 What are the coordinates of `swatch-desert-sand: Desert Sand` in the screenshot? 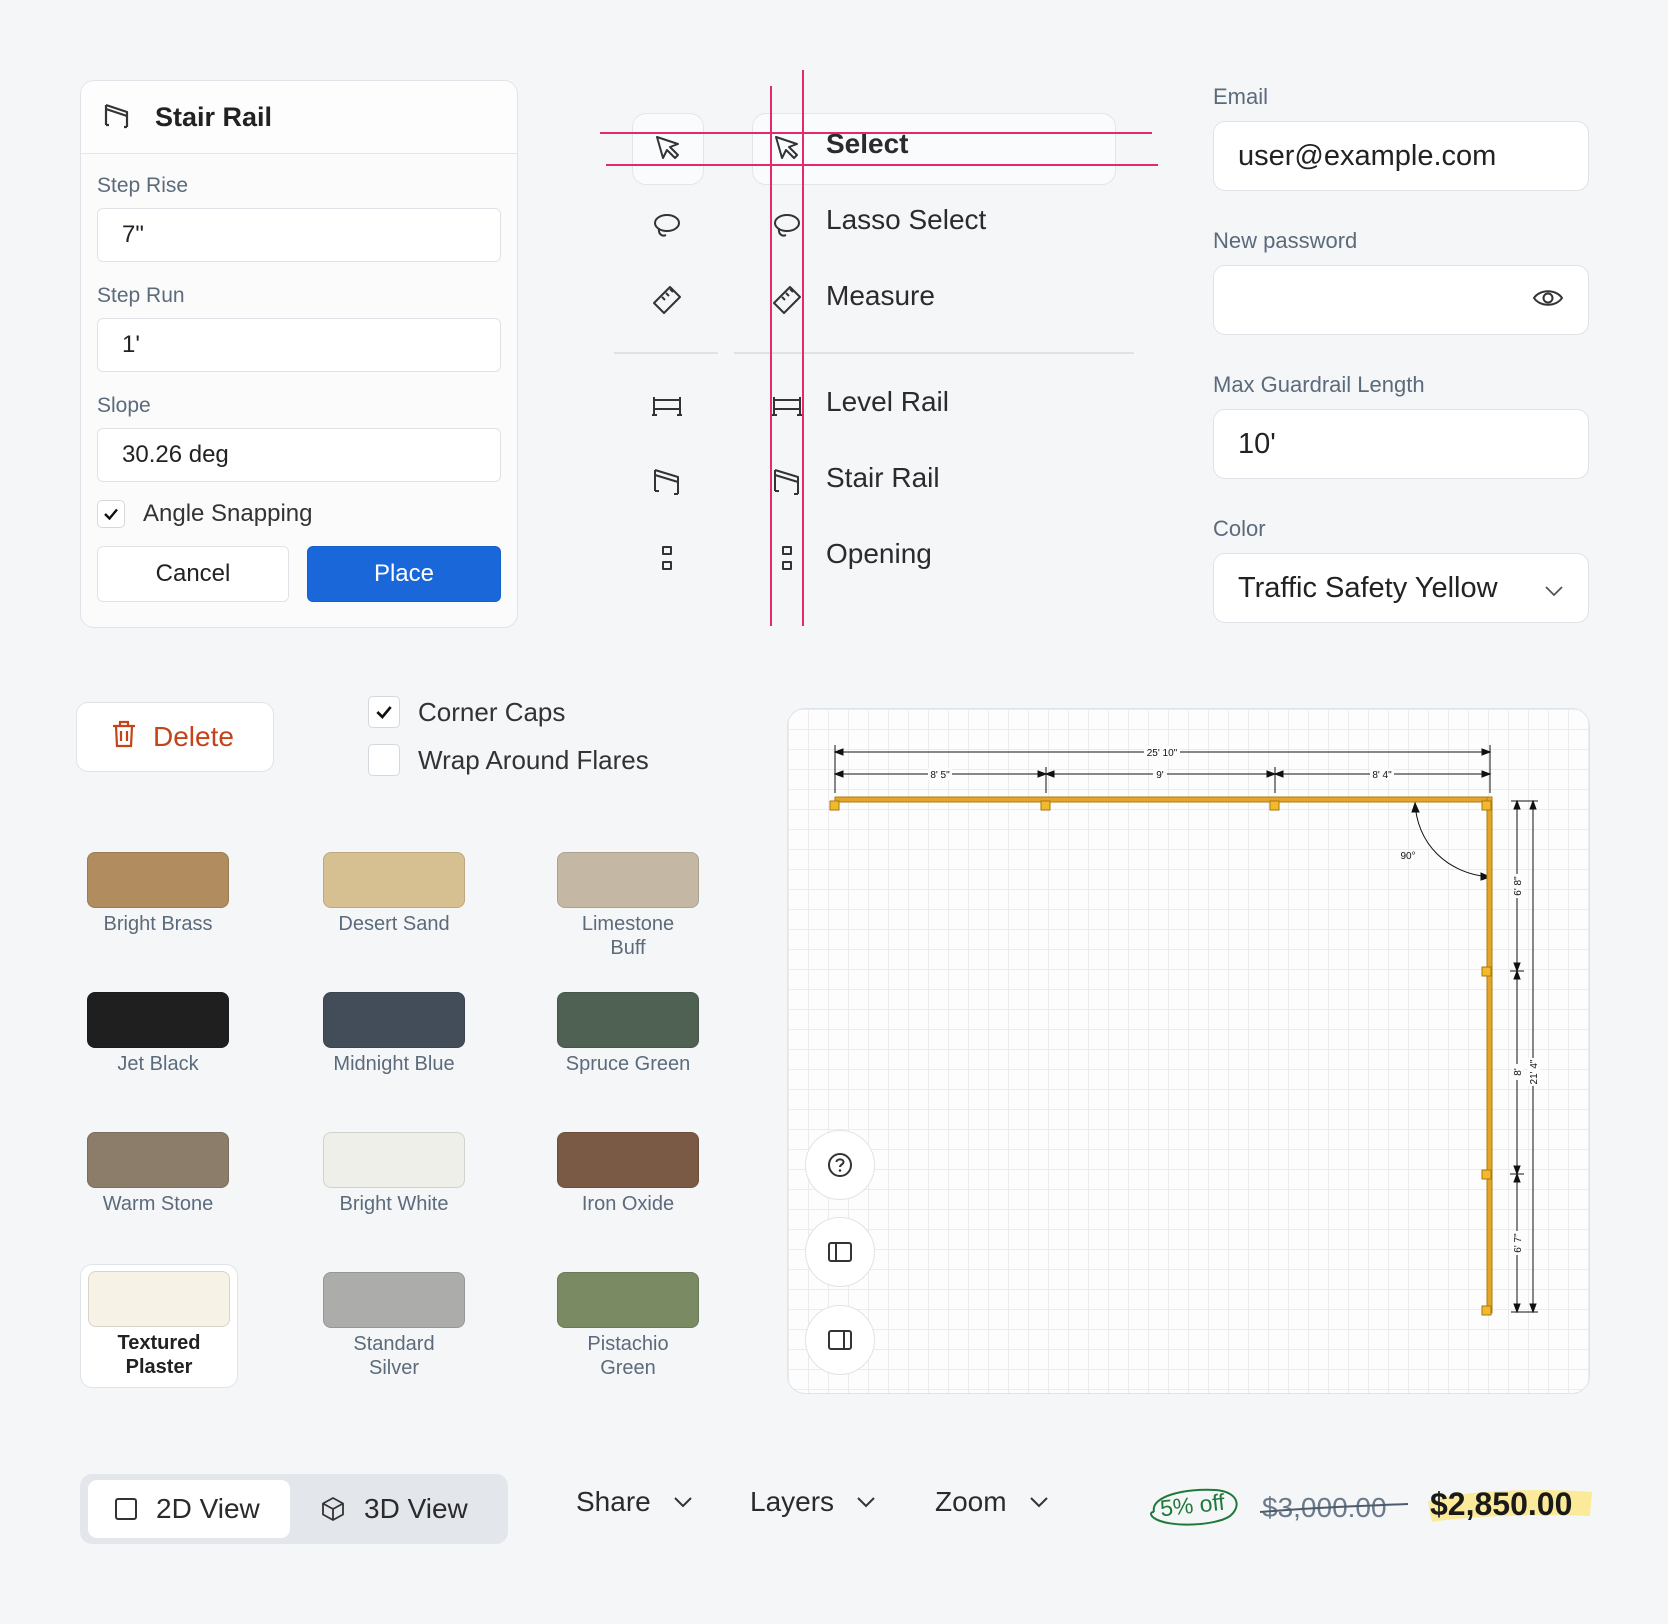 It's located at (394, 894).